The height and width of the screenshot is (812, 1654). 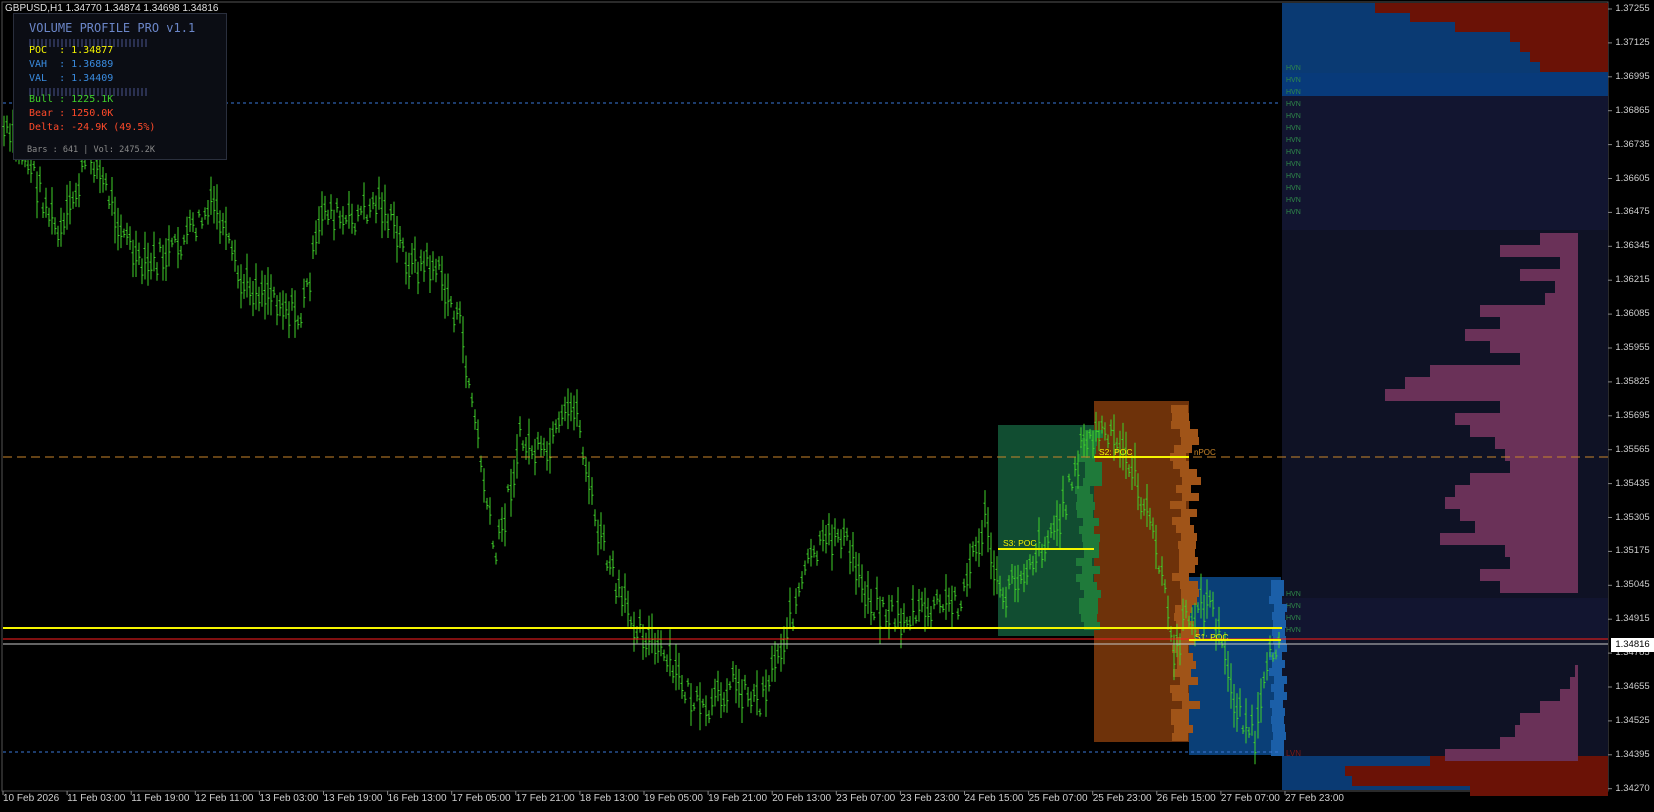 I want to click on time-label: 27 Feb 23:00, so click(x=1314, y=798).